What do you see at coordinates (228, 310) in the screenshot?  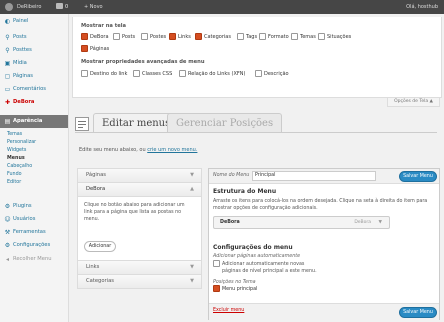 I see `delete-menu-link: Excluir menu` at bounding box center [228, 310].